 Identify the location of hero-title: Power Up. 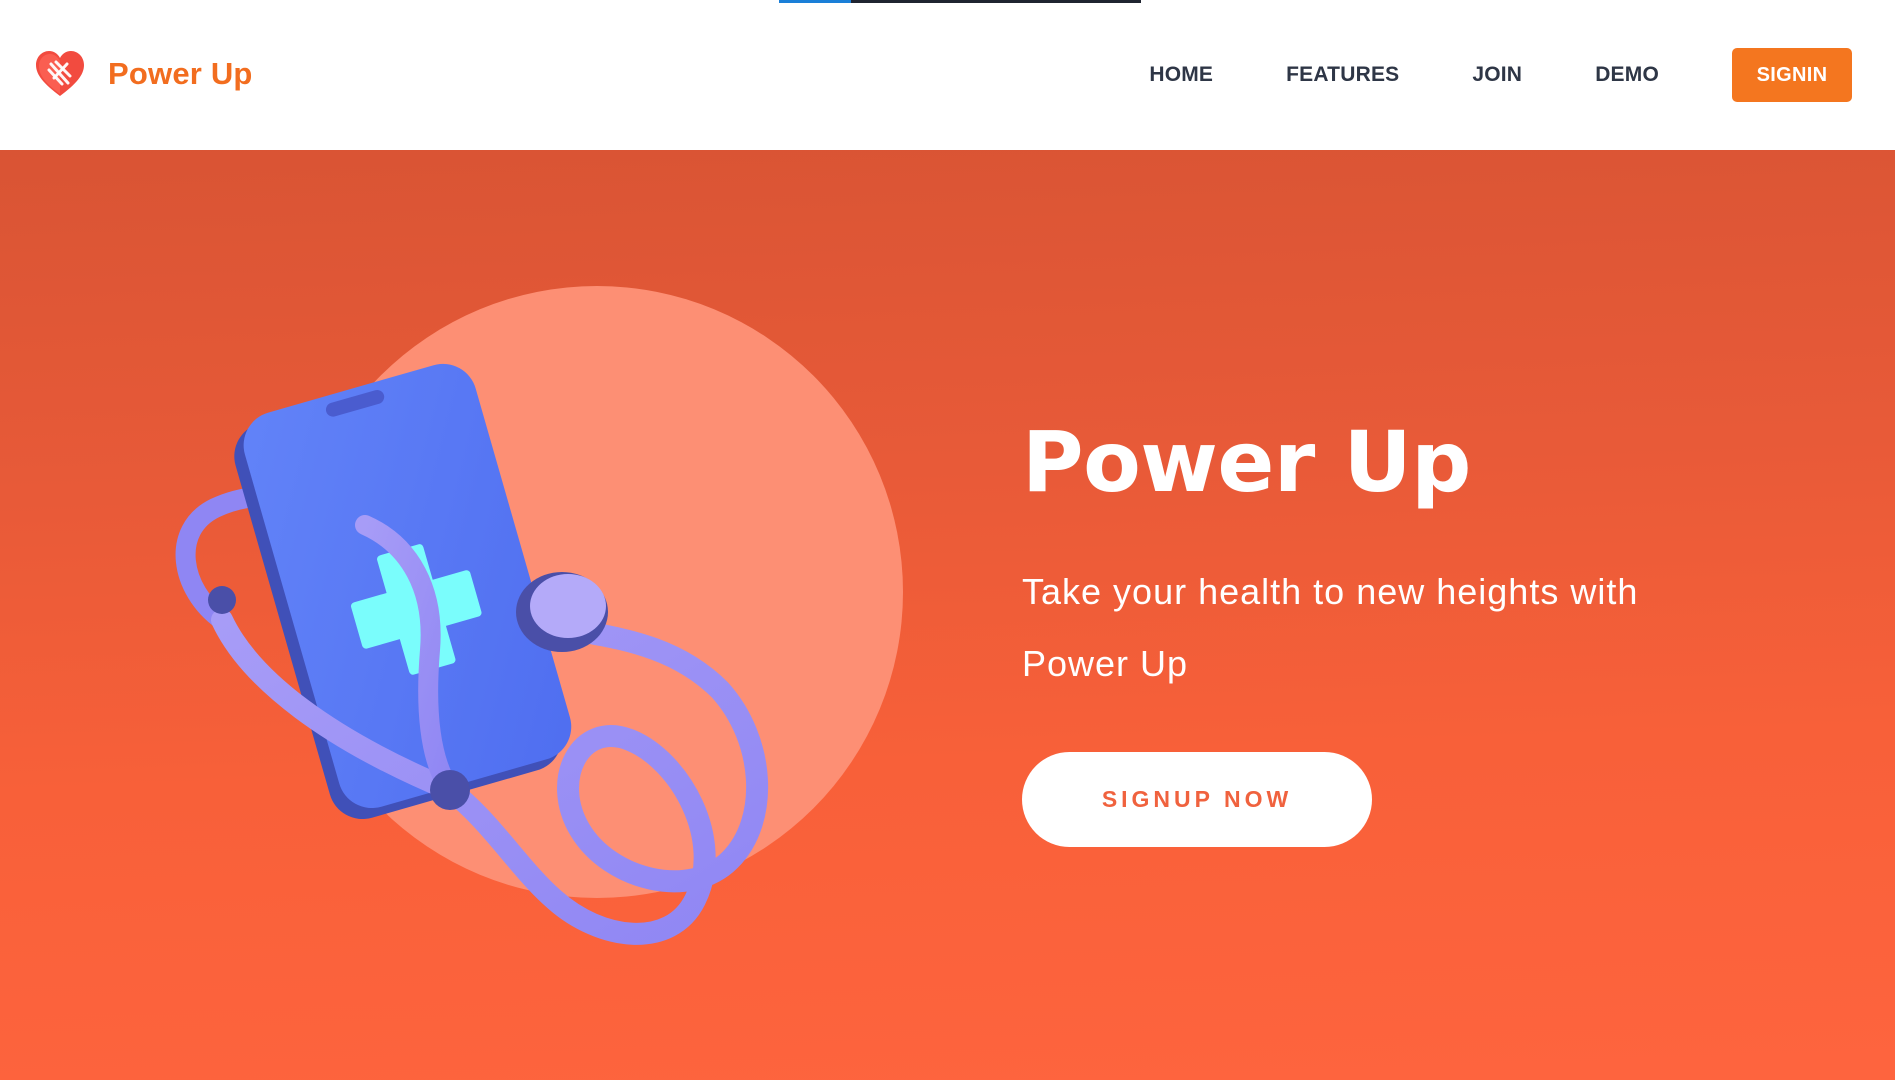
(1246, 462).